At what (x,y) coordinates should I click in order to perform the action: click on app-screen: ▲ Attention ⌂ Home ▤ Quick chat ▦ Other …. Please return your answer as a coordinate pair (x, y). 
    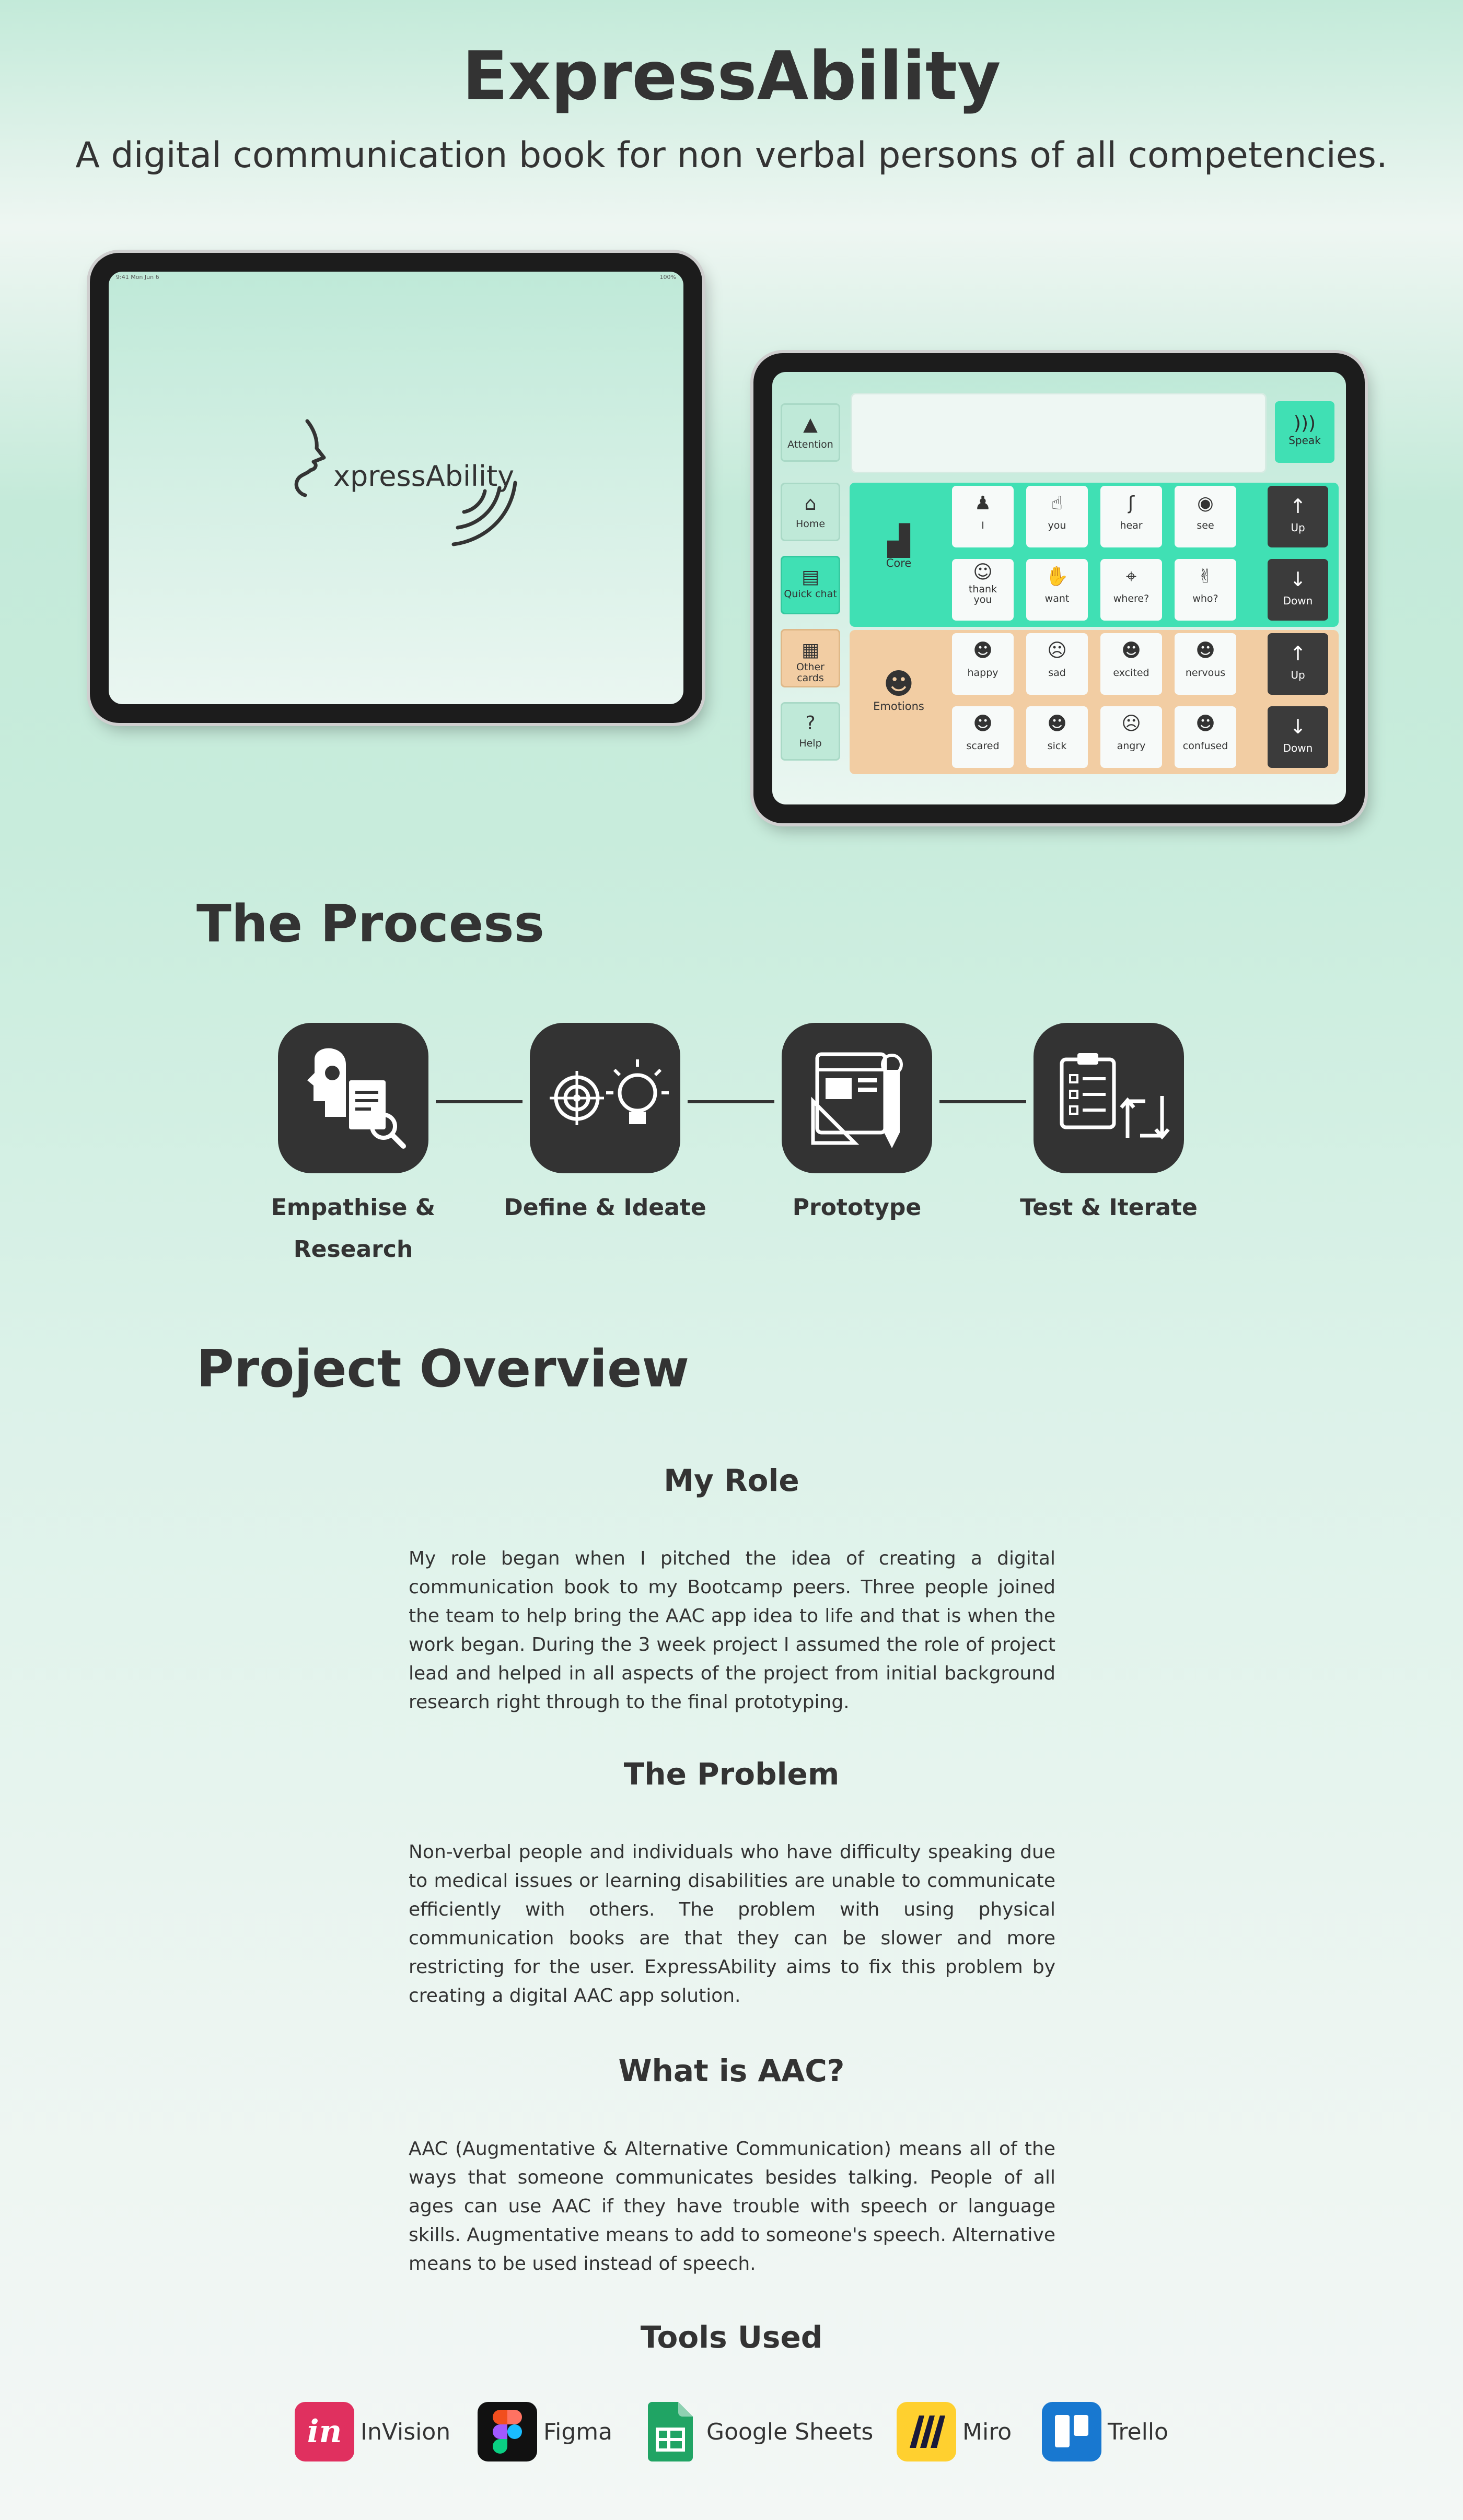
    Looking at the image, I should click on (1059, 588).